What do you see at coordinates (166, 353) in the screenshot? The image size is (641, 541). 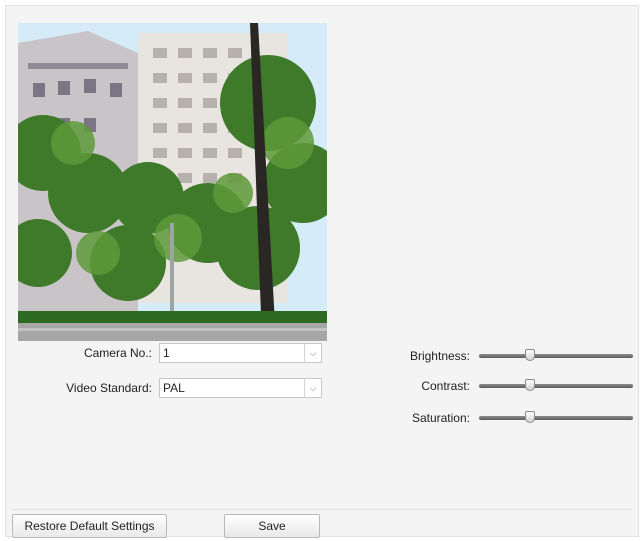 I see `camera-no-value: 1` at bounding box center [166, 353].